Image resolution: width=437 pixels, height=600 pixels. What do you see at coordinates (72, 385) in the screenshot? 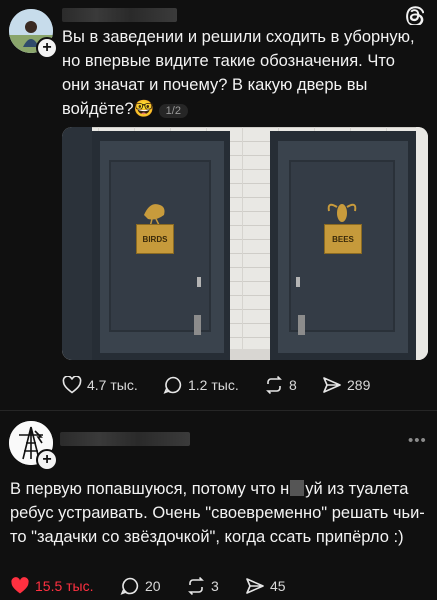
I see `heart-icon` at bounding box center [72, 385].